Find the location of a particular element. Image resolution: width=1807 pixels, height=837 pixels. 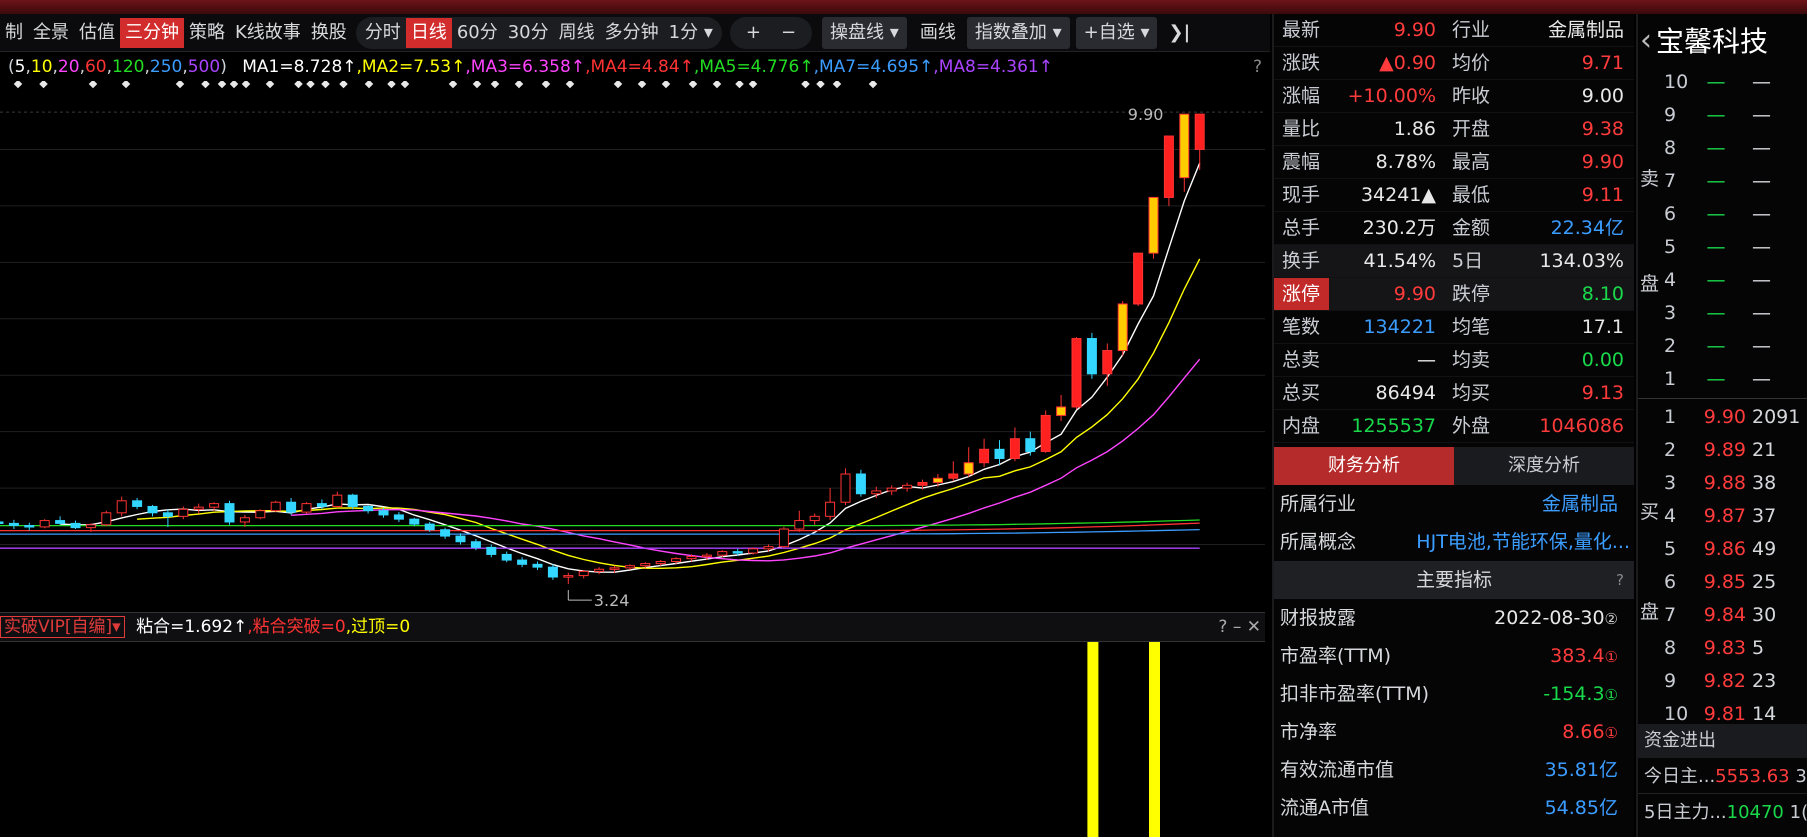

metrics-help-icon: ? is located at coordinates (1620, 580).